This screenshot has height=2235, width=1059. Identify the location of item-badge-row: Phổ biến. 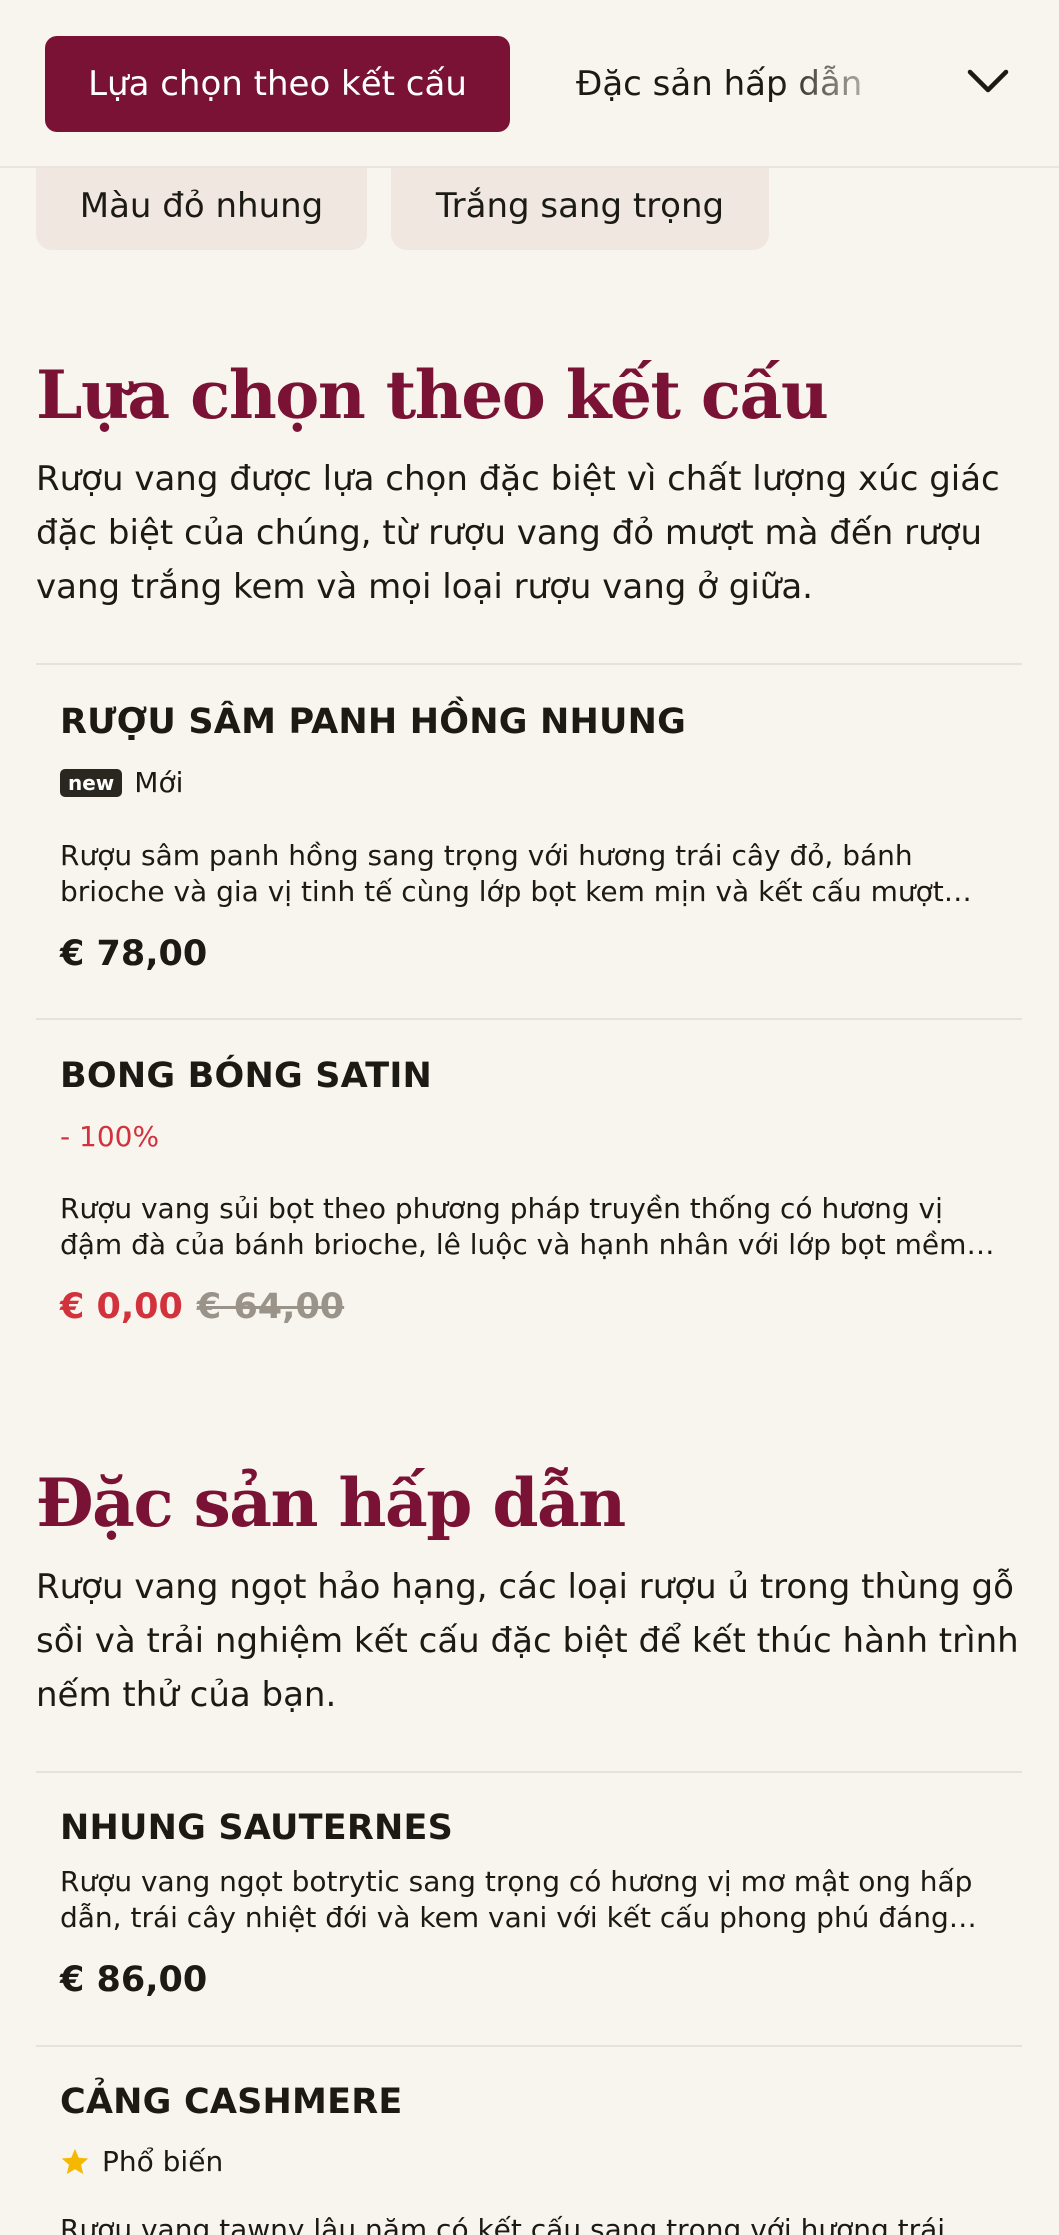
(141, 2161).